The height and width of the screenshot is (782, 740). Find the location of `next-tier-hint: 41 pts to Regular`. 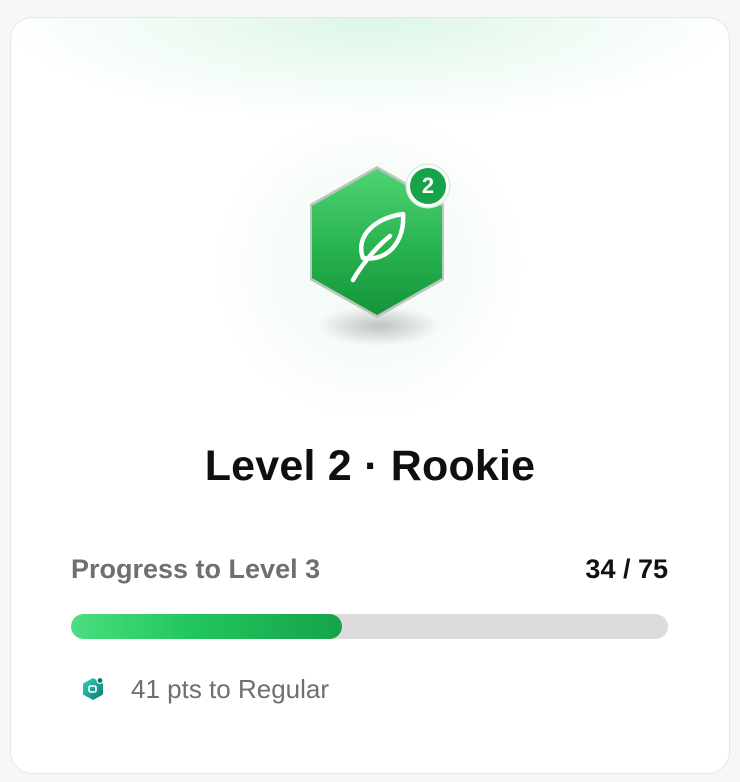

next-tier-hint: 41 pts to Regular is located at coordinates (205, 689).